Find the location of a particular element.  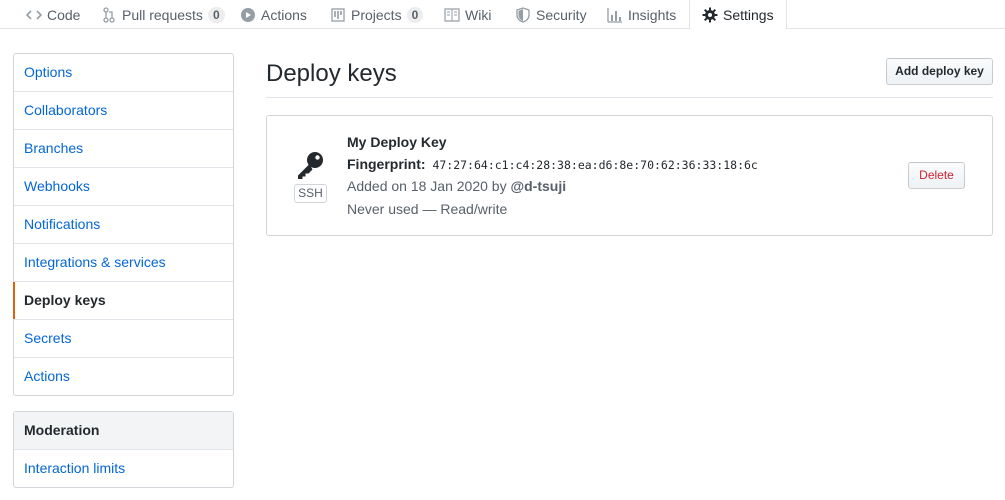

tab-settings: Settings is located at coordinates (738, 15).